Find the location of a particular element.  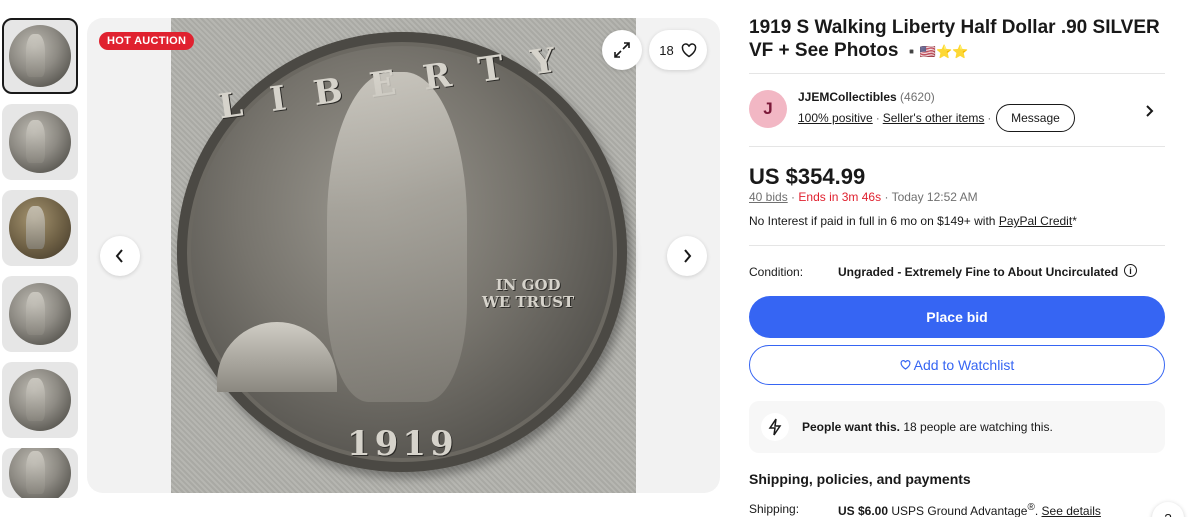

seller-chevron-icon is located at coordinates (1150, 112).